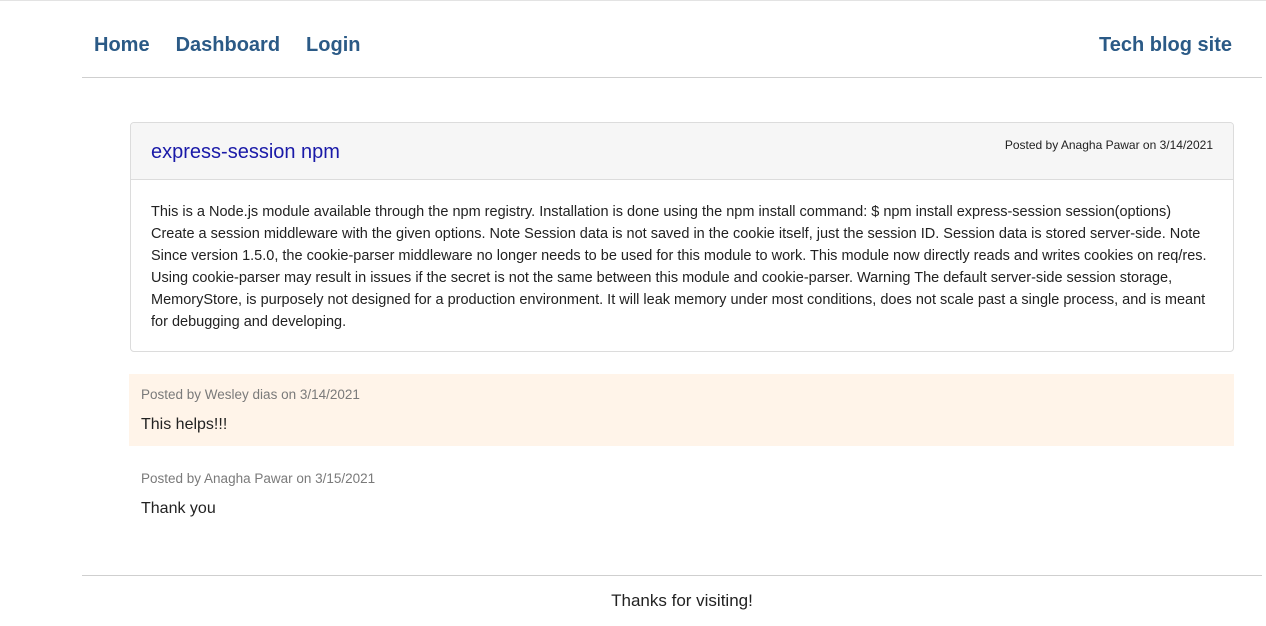 The image size is (1266, 626). I want to click on post-title: express-session npm, so click(245, 152).